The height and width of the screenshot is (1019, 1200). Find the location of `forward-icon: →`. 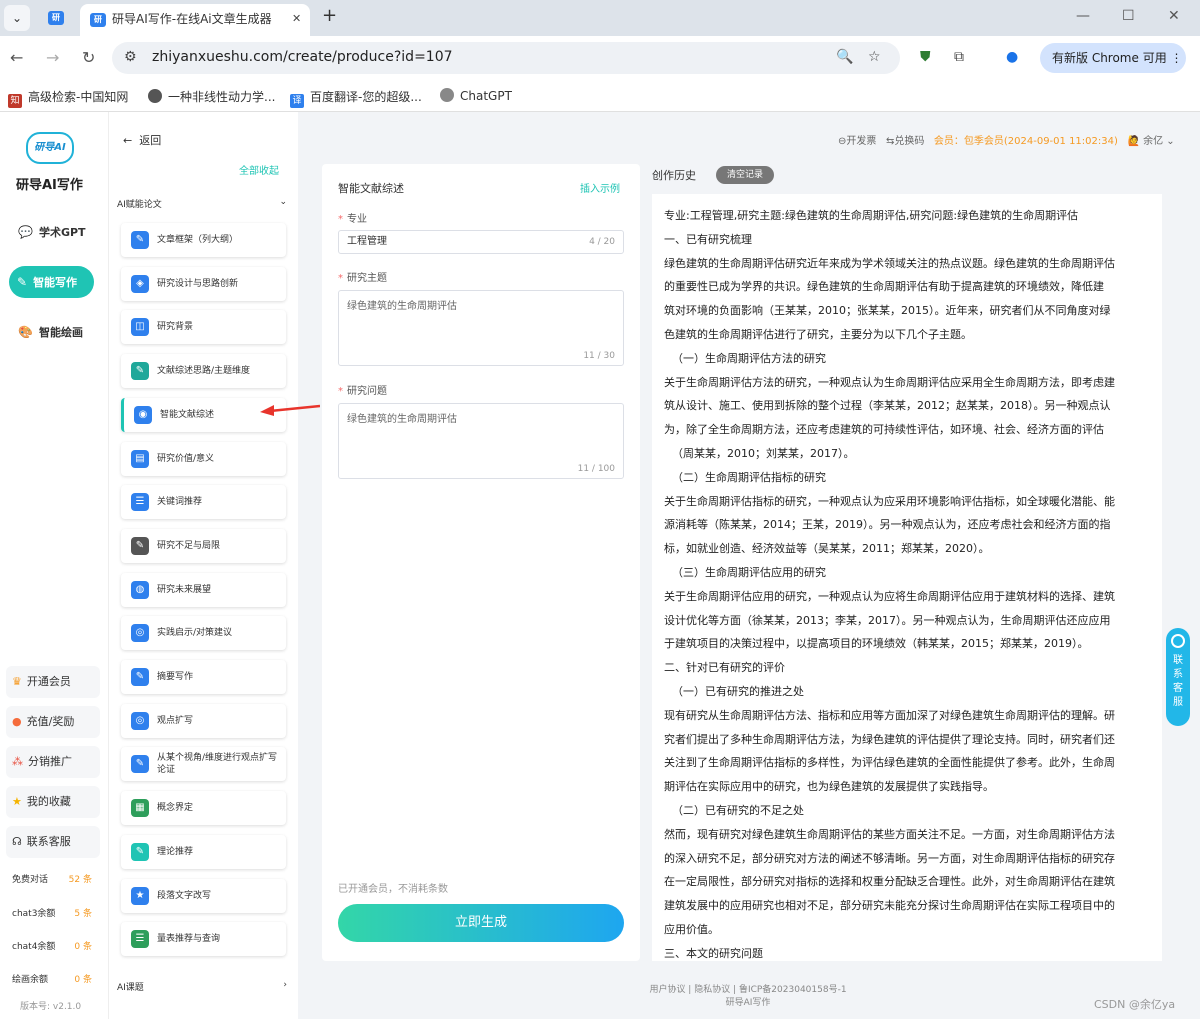

forward-icon: → is located at coordinates (52, 57).